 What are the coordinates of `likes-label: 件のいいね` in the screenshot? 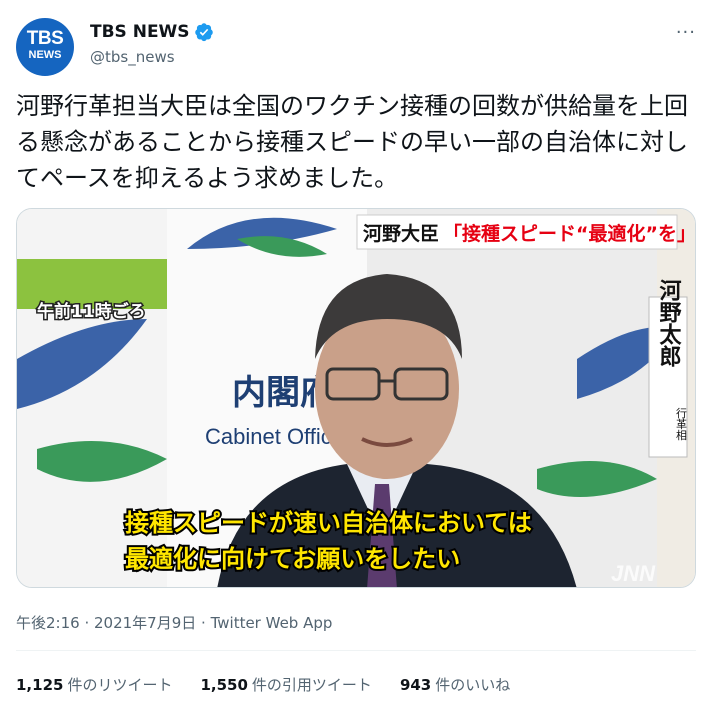 It's located at (473, 685).